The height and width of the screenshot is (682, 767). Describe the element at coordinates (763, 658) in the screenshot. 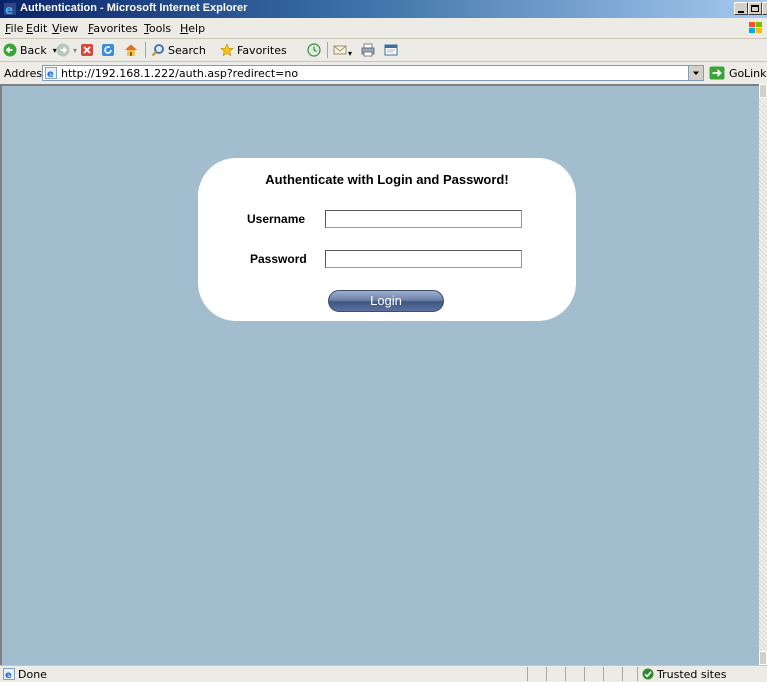

I see `scroll-down-arrow-icon` at that location.